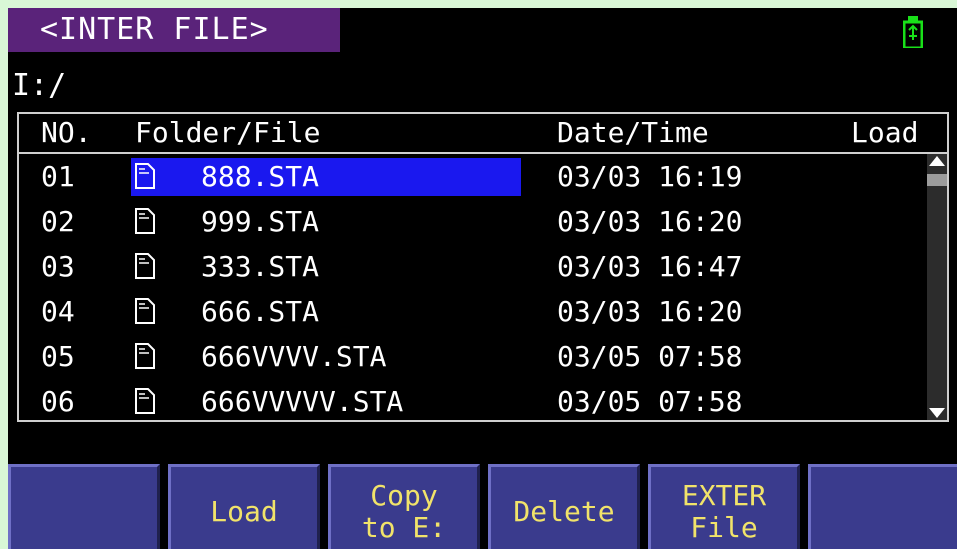 This screenshot has width=957, height=549. I want to click on table-row: 04 666.STA 03/03 16:20, so click(483, 311).